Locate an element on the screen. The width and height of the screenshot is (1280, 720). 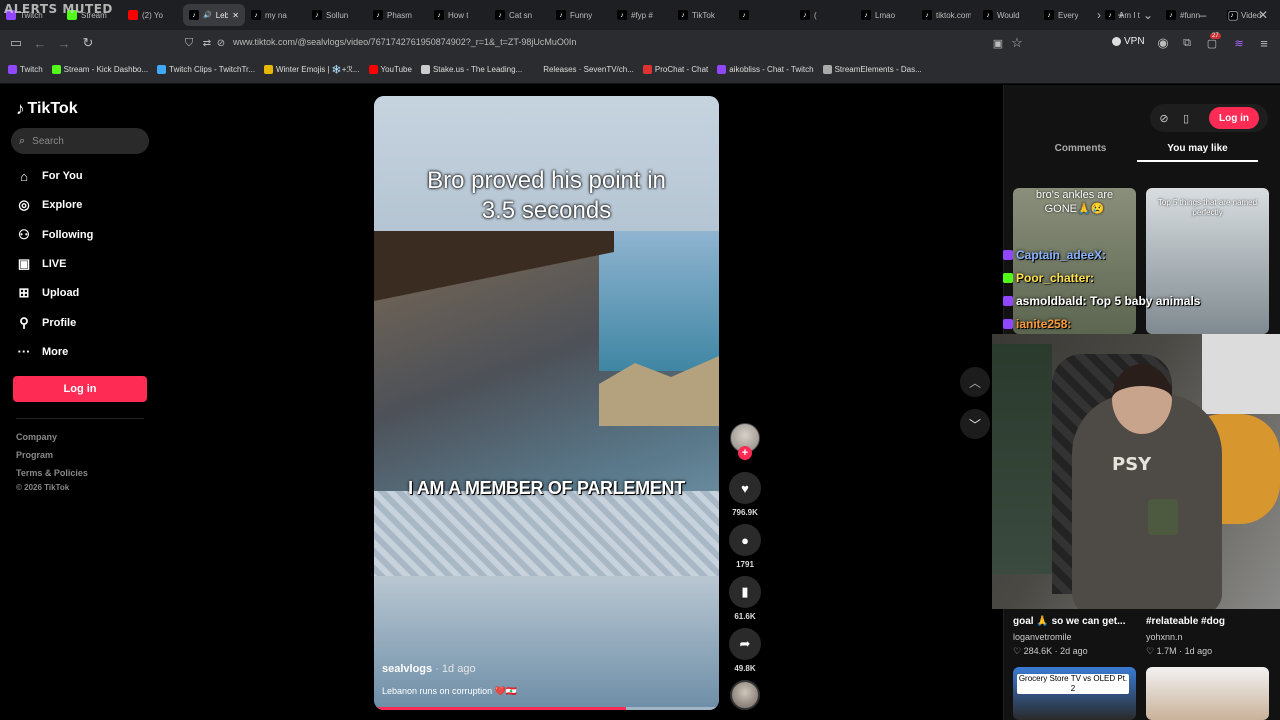
seventv-extension-icon: ≋ is located at coordinates (1239, 43).